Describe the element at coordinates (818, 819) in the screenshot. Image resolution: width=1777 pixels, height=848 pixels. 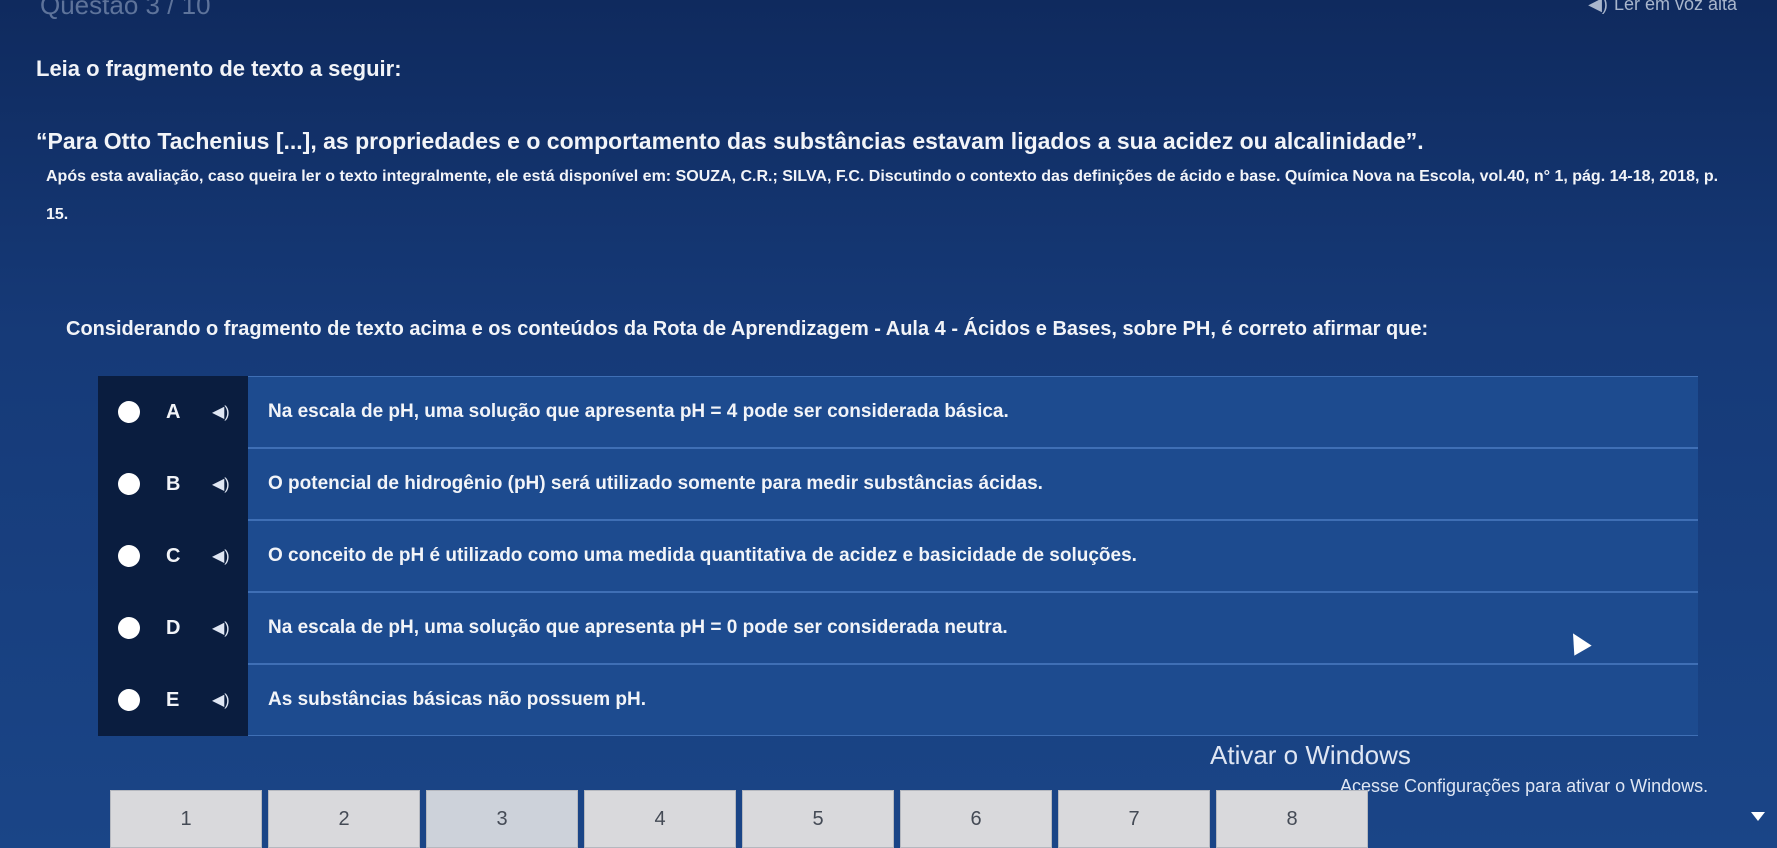
I see `page-button-5: 5` at that location.